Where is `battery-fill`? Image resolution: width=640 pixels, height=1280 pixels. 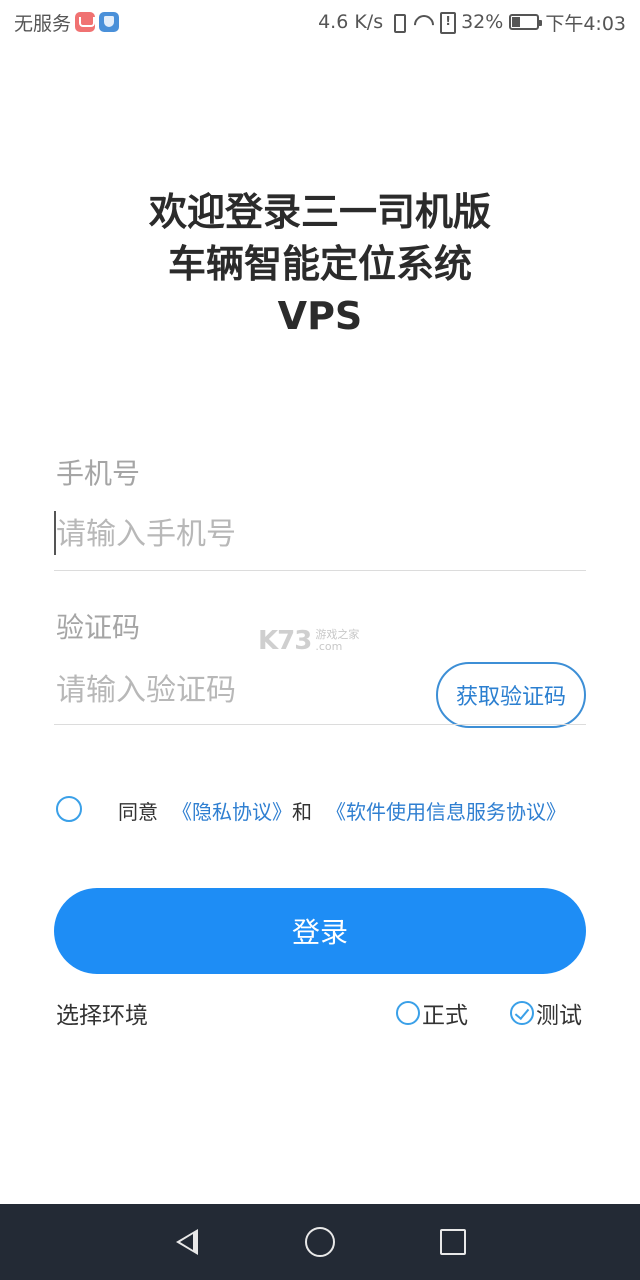
battery-fill is located at coordinates (516, 22).